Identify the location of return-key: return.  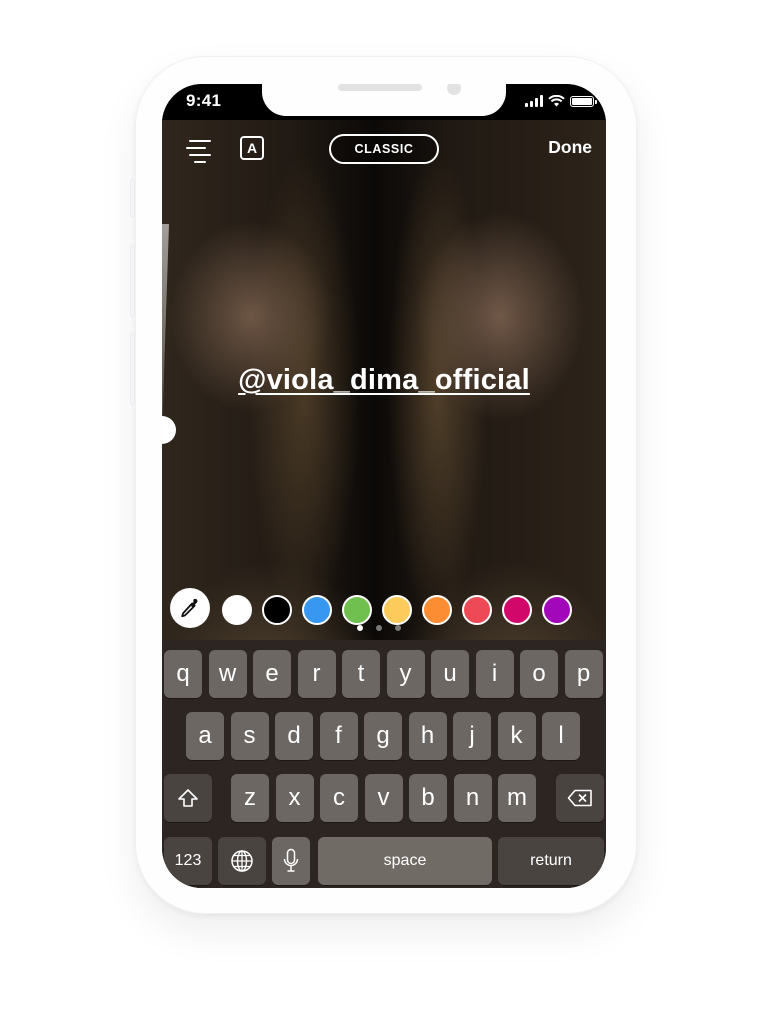
(551, 861).